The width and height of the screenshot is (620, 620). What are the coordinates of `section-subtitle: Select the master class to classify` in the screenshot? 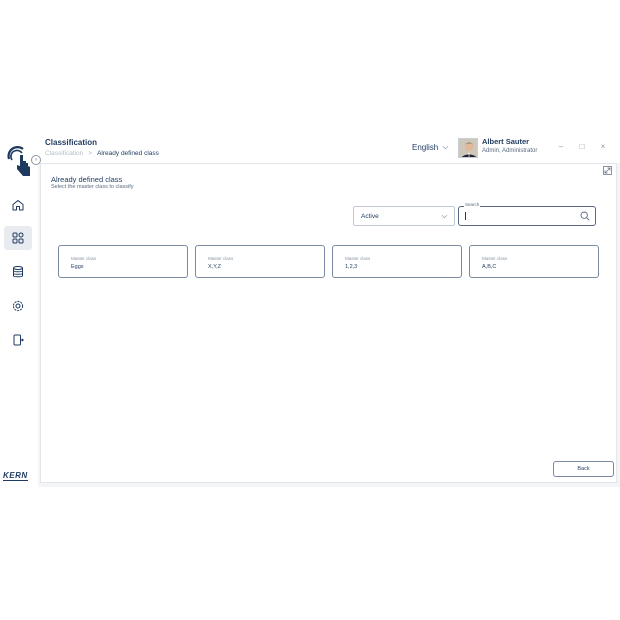 It's located at (92, 187).